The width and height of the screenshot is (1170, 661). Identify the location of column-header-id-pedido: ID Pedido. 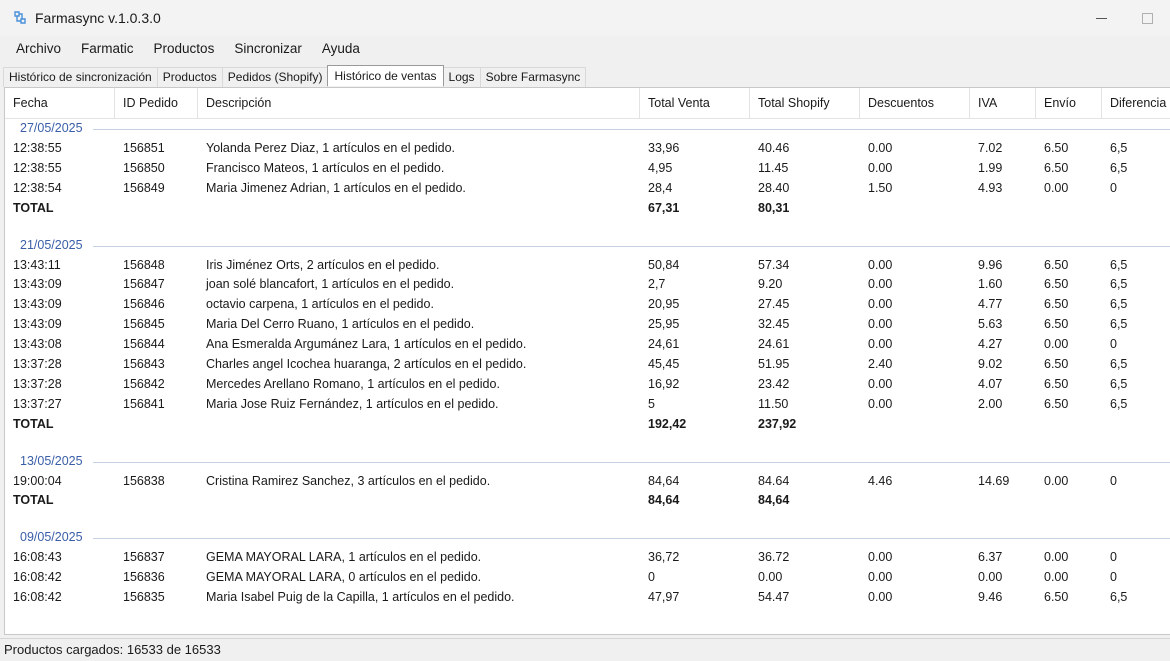
(156, 103).